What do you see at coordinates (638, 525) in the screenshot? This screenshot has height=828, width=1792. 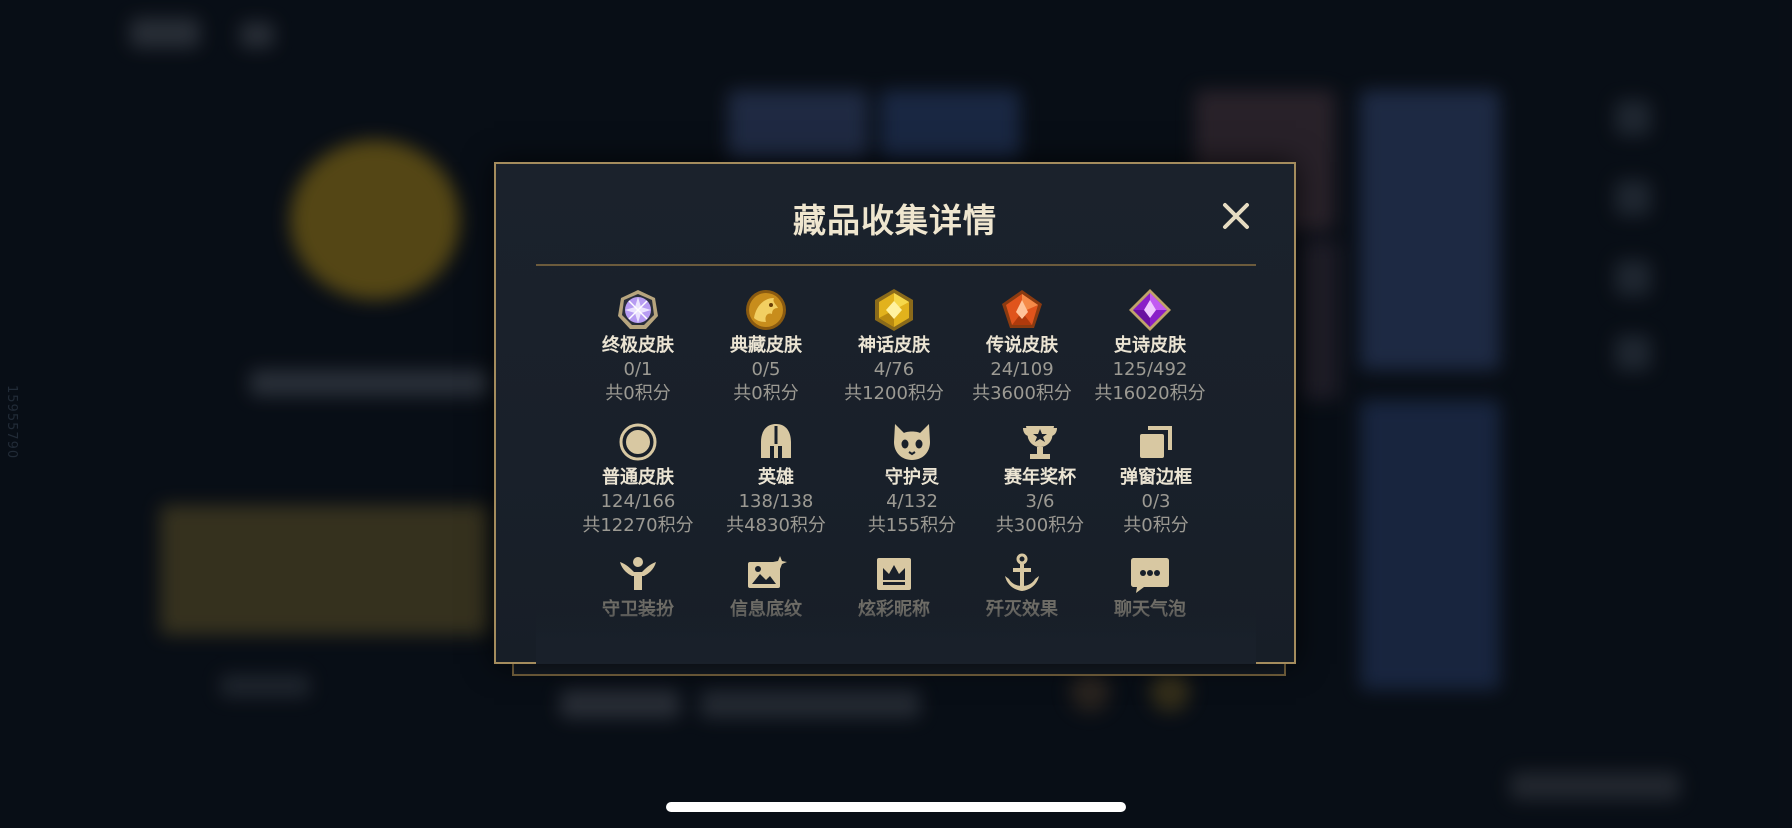 I see `item-points: 共12270积分` at bounding box center [638, 525].